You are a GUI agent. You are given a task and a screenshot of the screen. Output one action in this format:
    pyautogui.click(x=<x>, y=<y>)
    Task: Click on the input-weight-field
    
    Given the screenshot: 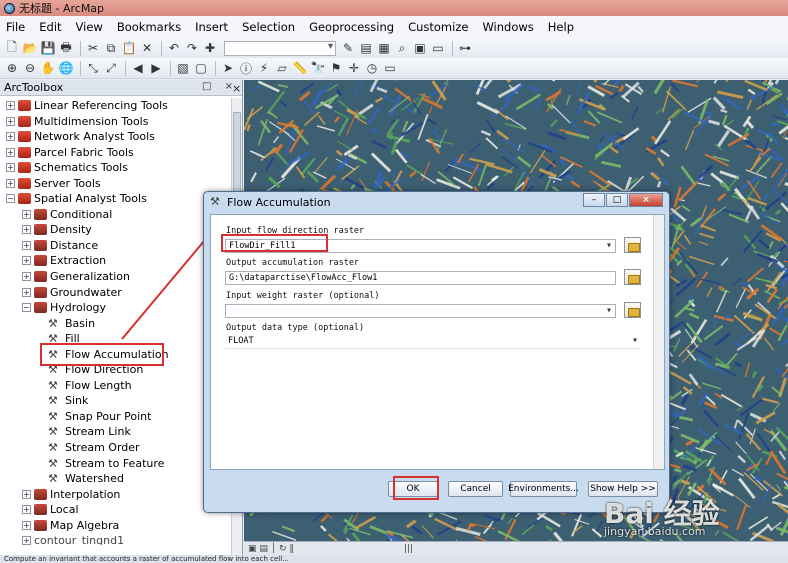 What is the action you would take?
    pyautogui.click(x=420, y=311)
    